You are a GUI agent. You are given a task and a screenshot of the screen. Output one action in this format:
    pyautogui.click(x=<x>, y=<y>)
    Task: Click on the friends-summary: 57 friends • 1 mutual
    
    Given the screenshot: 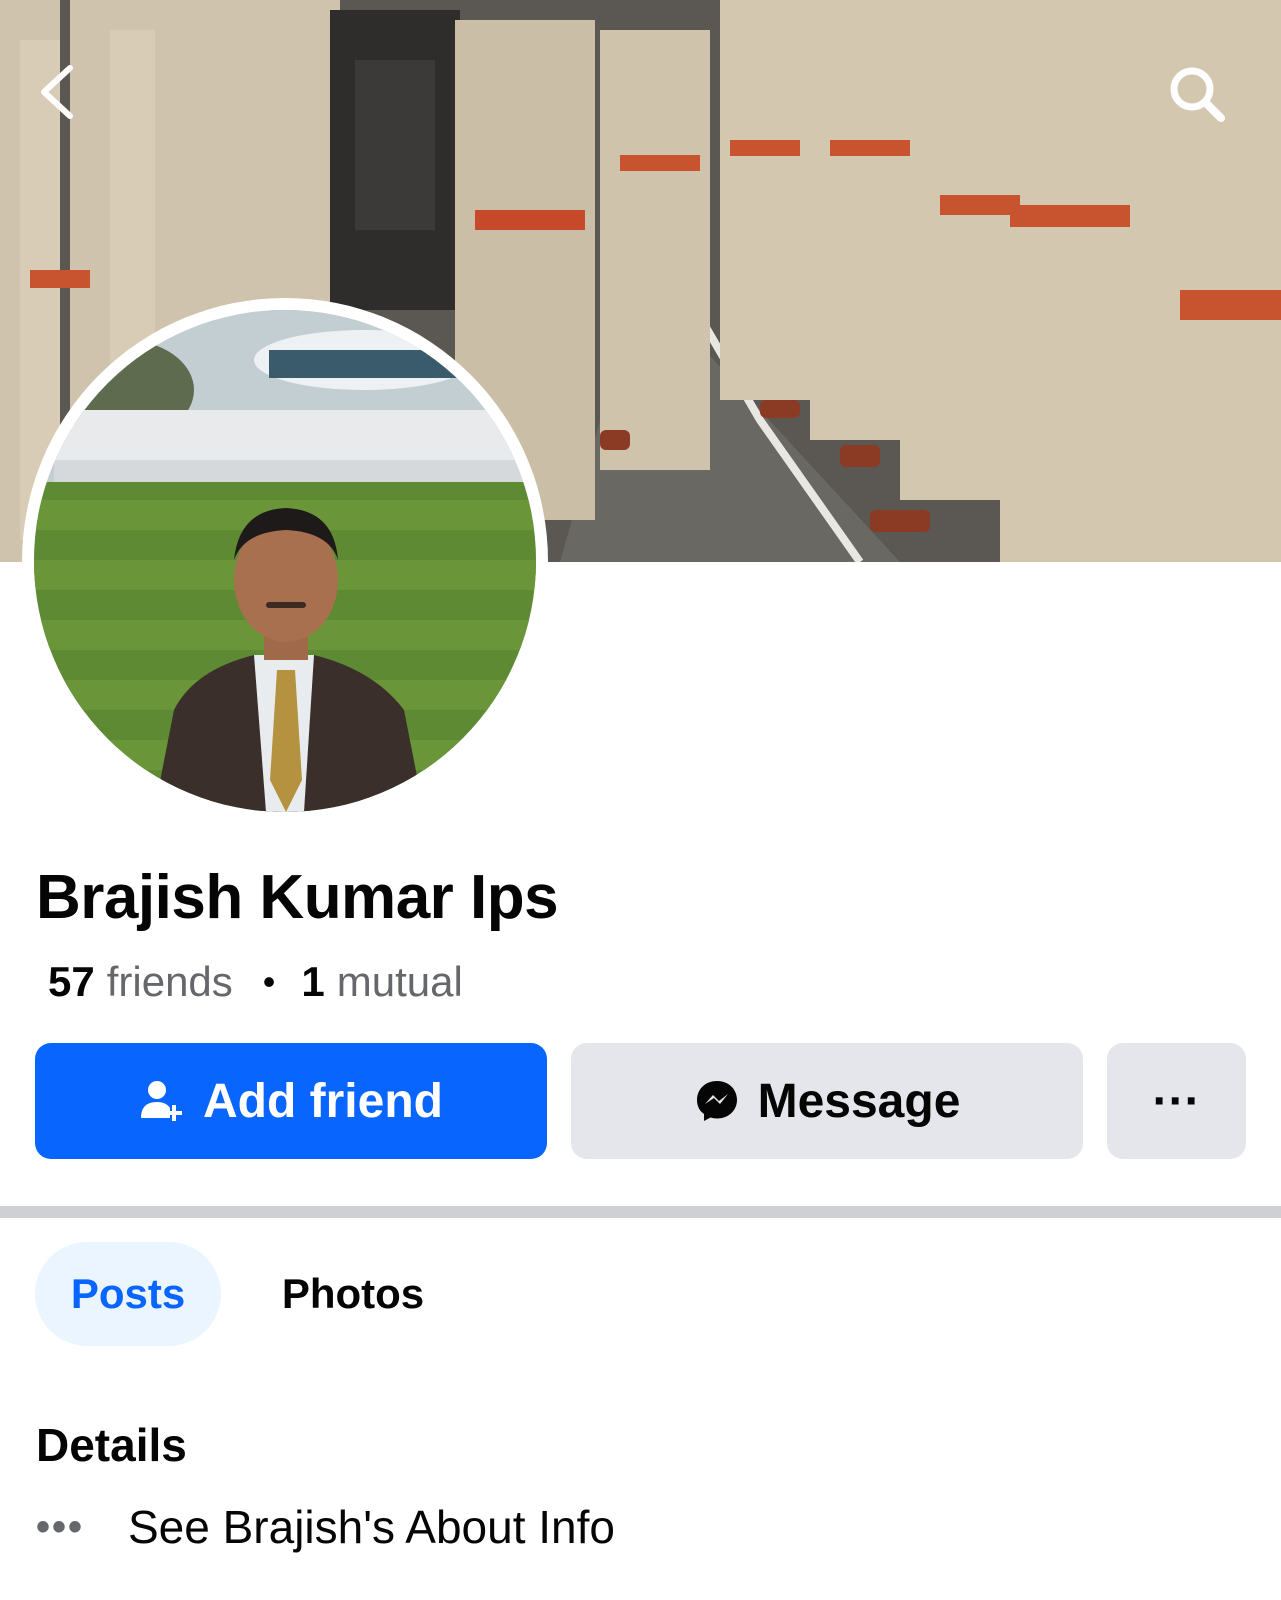 What is the action you would take?
    pyautogui.click(x=255, y=982)
    